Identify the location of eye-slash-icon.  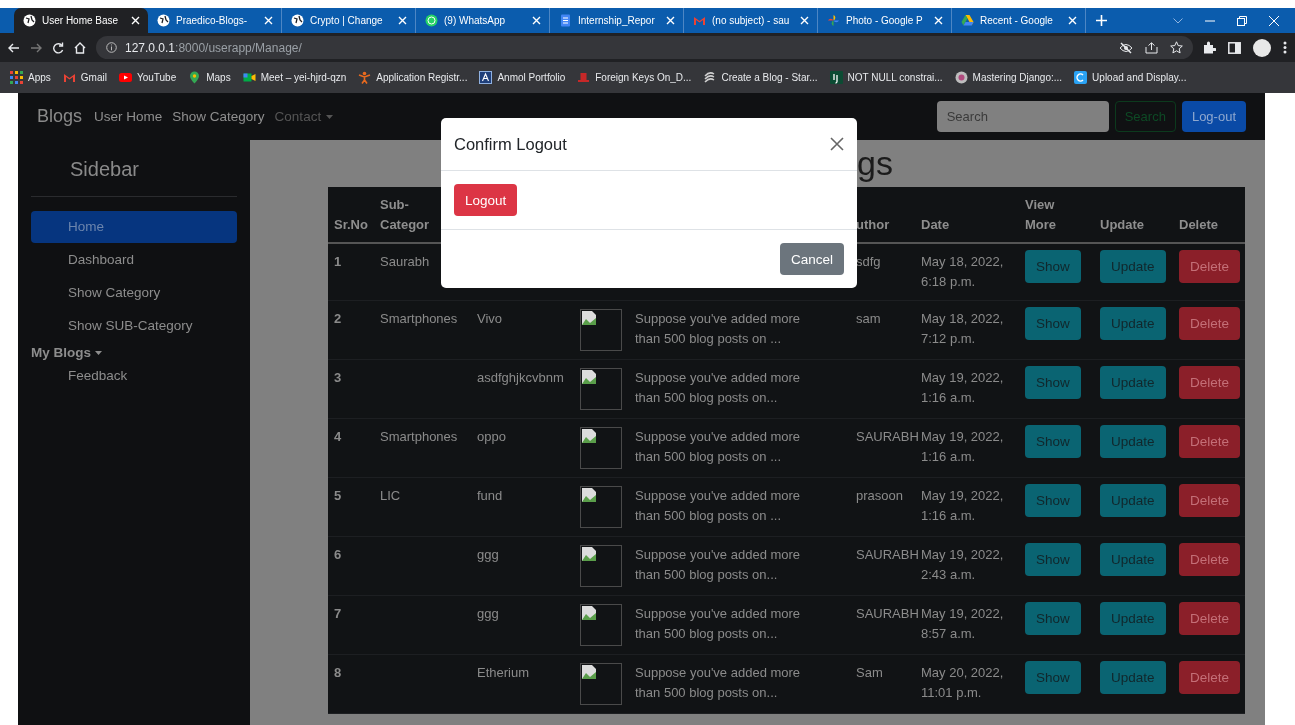
(1126, 47).